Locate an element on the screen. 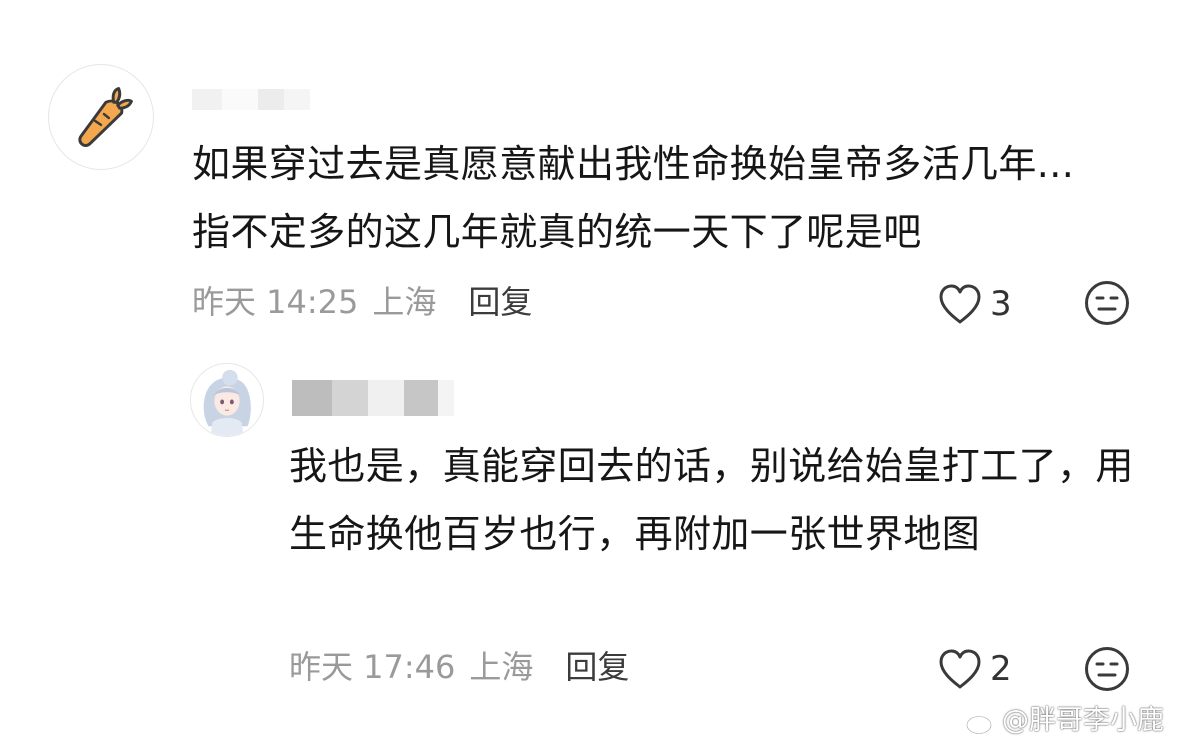 The image size is (1178, 748). reply-text: 我也是，真能穿回去的话，别说给始皇打工了，用生命换他百岁也行，再附加一张世界地图 is located at coordinates (711, 500).